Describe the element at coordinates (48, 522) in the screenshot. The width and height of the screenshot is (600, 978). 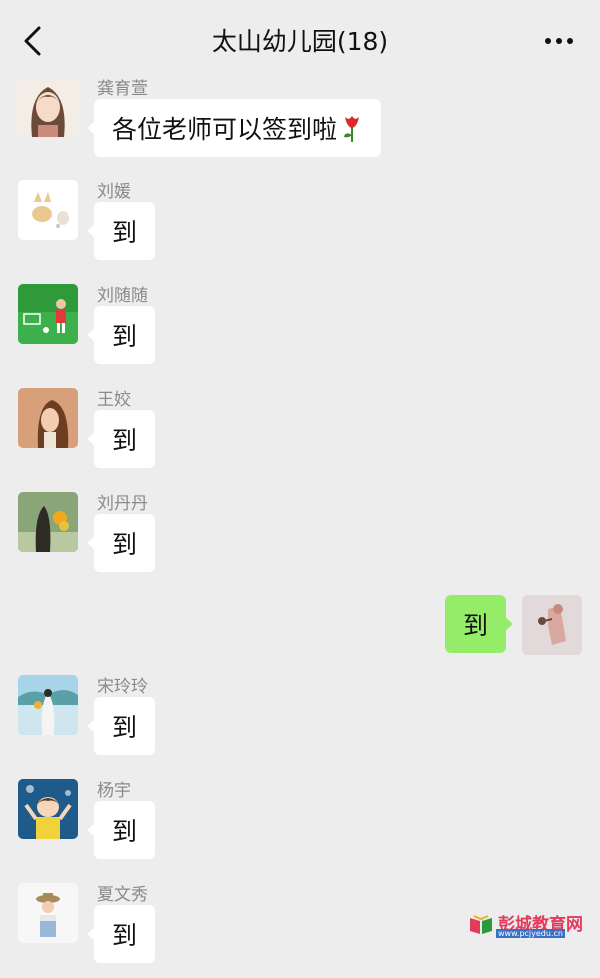
I see `girl-with-flowers-avatar` at that location.